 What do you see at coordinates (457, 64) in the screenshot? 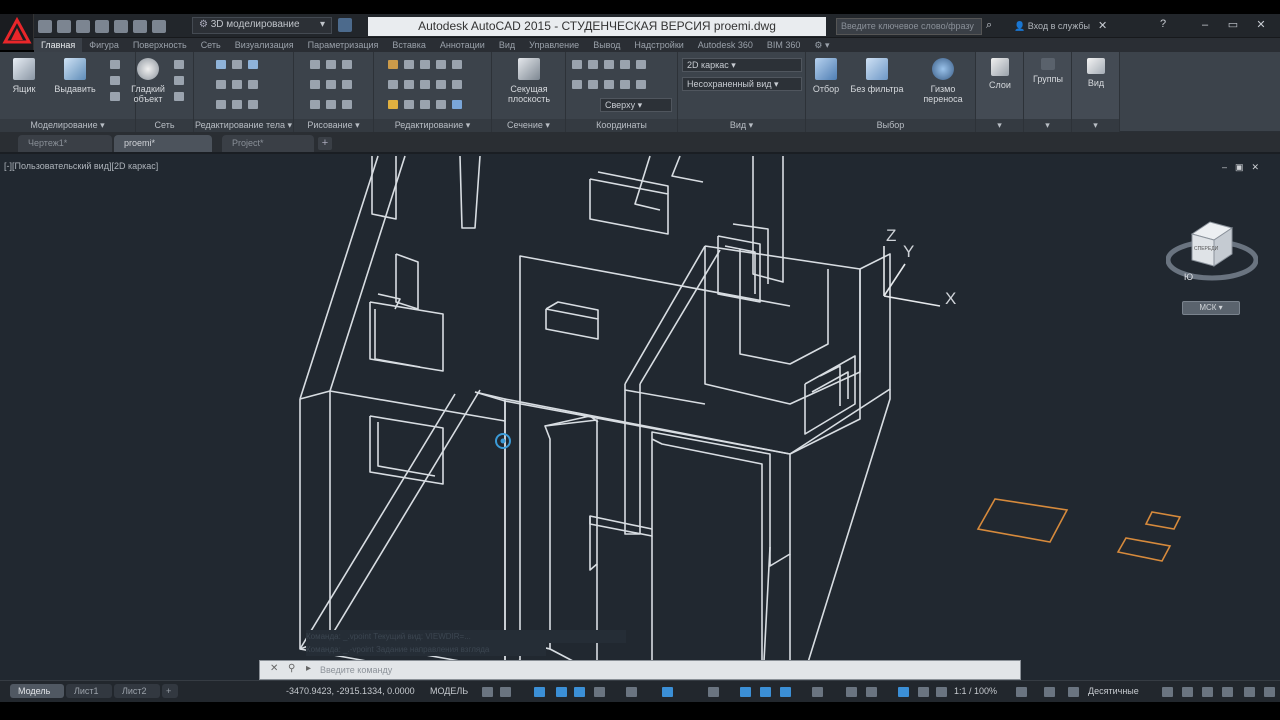
I see `3d-rotate-icon` at bounding box center [457, 64].